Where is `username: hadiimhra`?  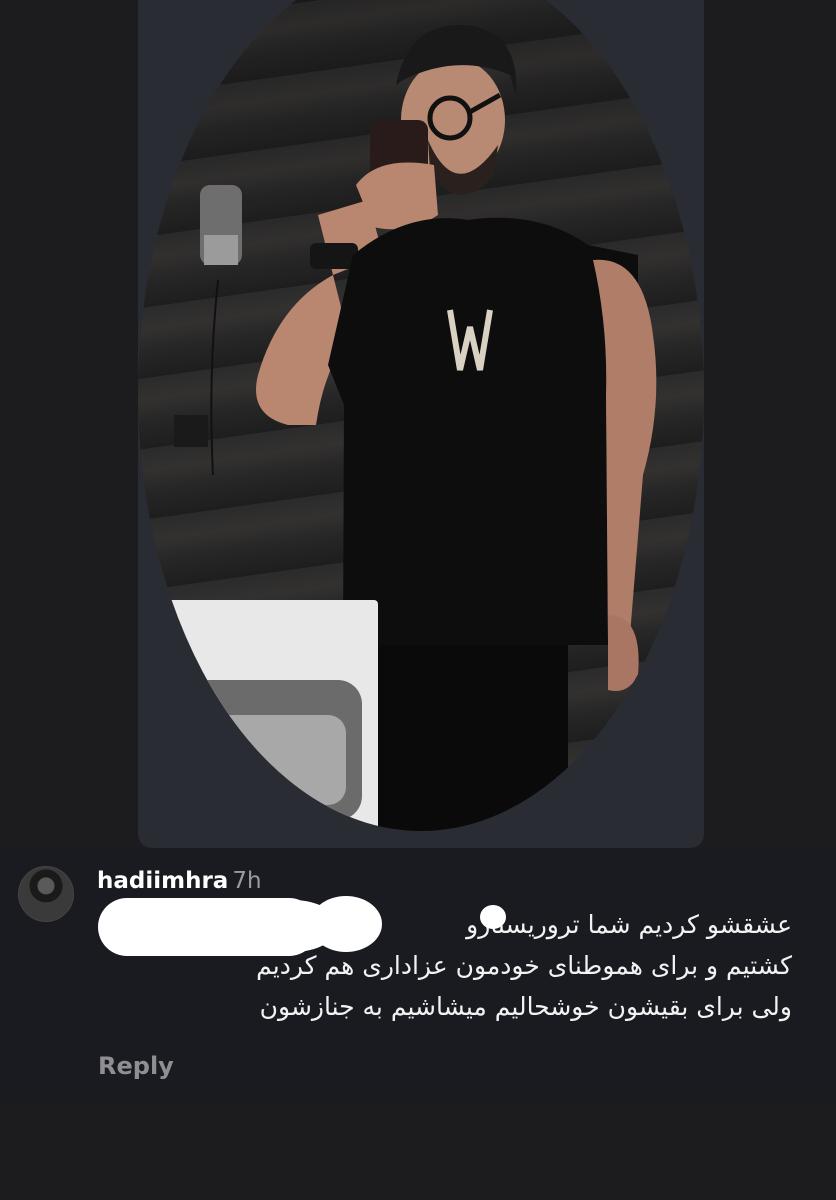
username: hadiimhra is located at coordinates (162, 881).